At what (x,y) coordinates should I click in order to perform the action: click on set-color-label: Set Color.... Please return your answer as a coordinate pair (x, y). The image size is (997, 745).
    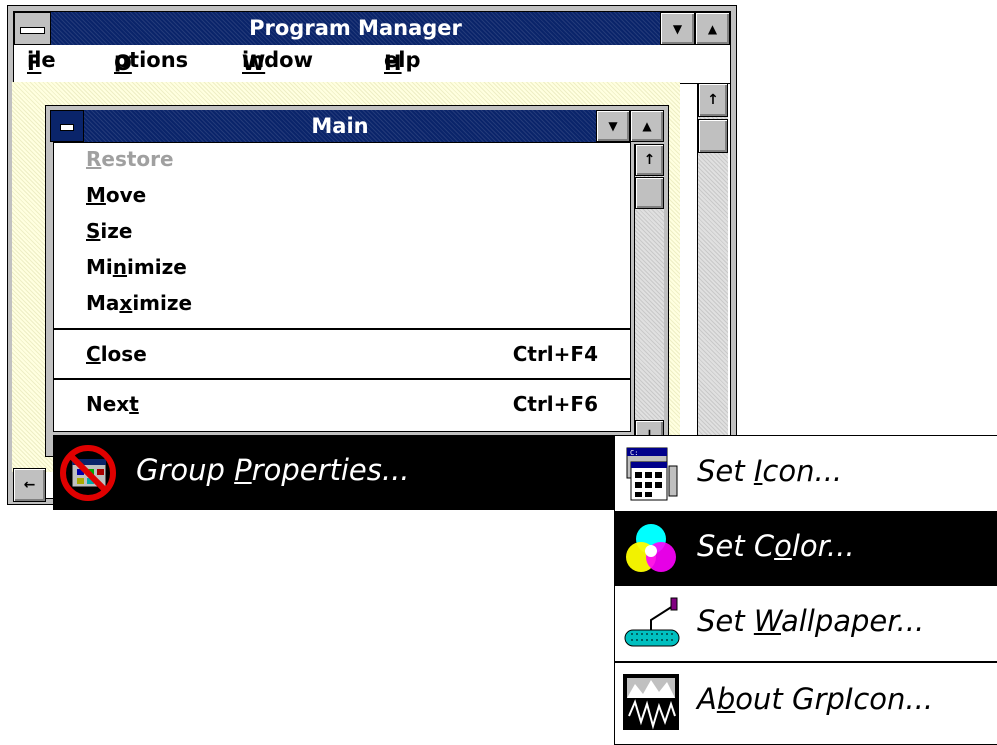
    Looking at the image, I should click on (776, 546).